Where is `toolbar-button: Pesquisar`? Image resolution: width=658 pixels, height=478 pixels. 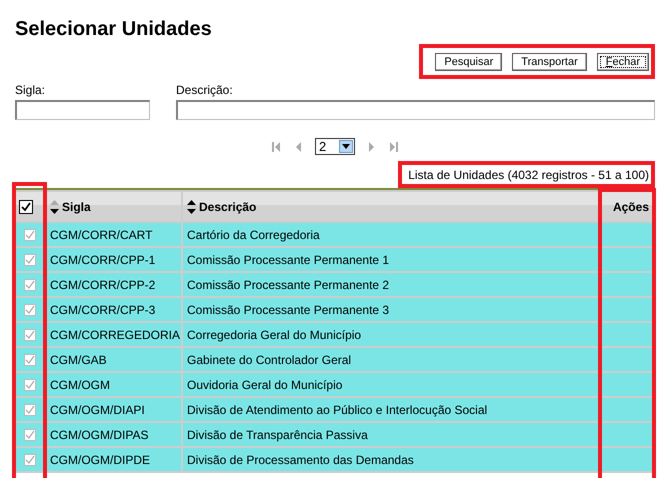 toolbar-button: Pesquisar is located at coordinates (468, 62).